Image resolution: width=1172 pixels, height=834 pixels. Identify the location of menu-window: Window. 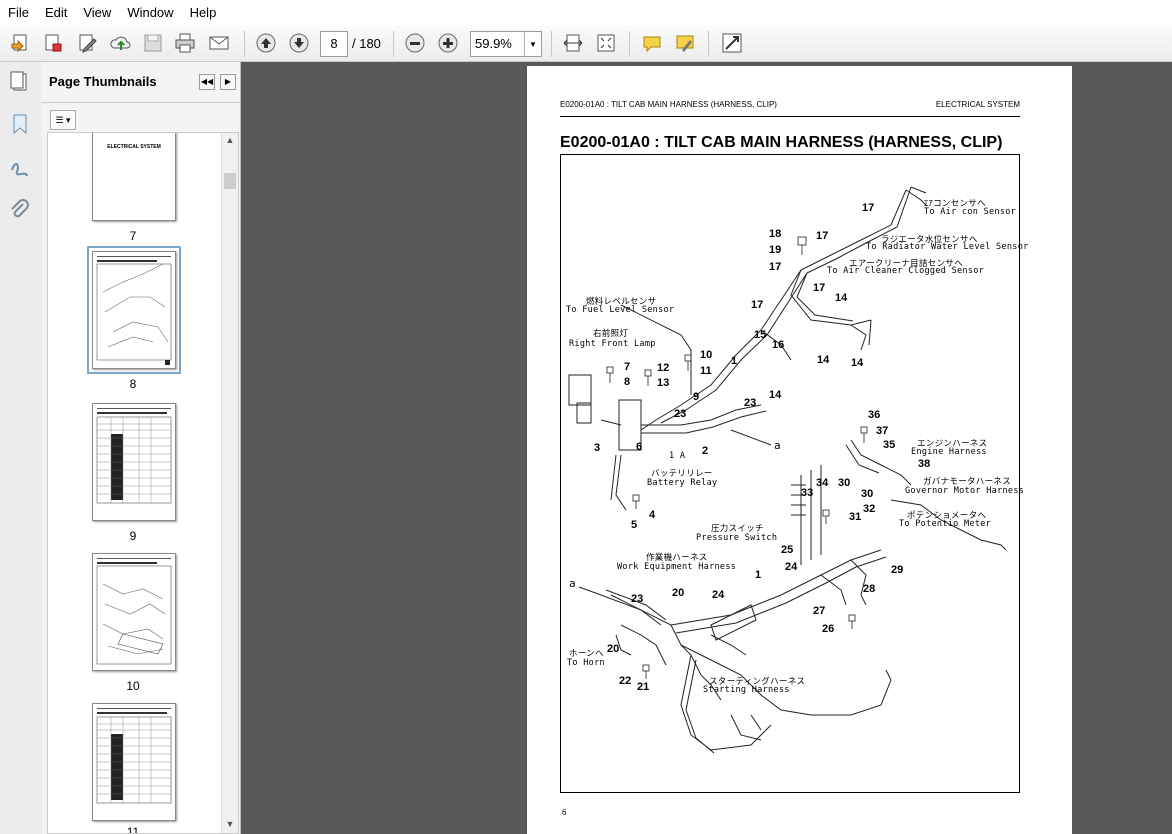
(150, 13).